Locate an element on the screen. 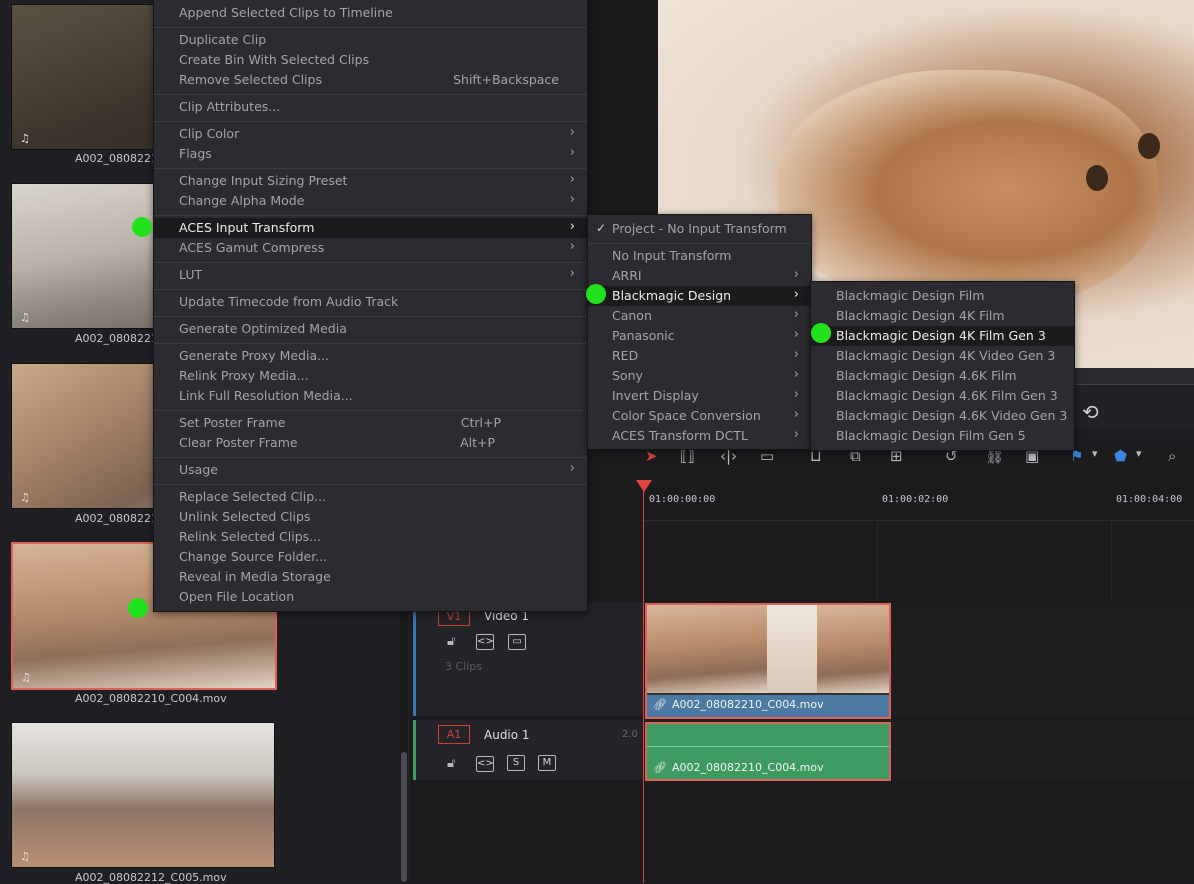 This screenshot has height=884, width=1194. menu-item-reveal-in-media-storage: Reveal in Media Storage is located at coordinates (370, 577).